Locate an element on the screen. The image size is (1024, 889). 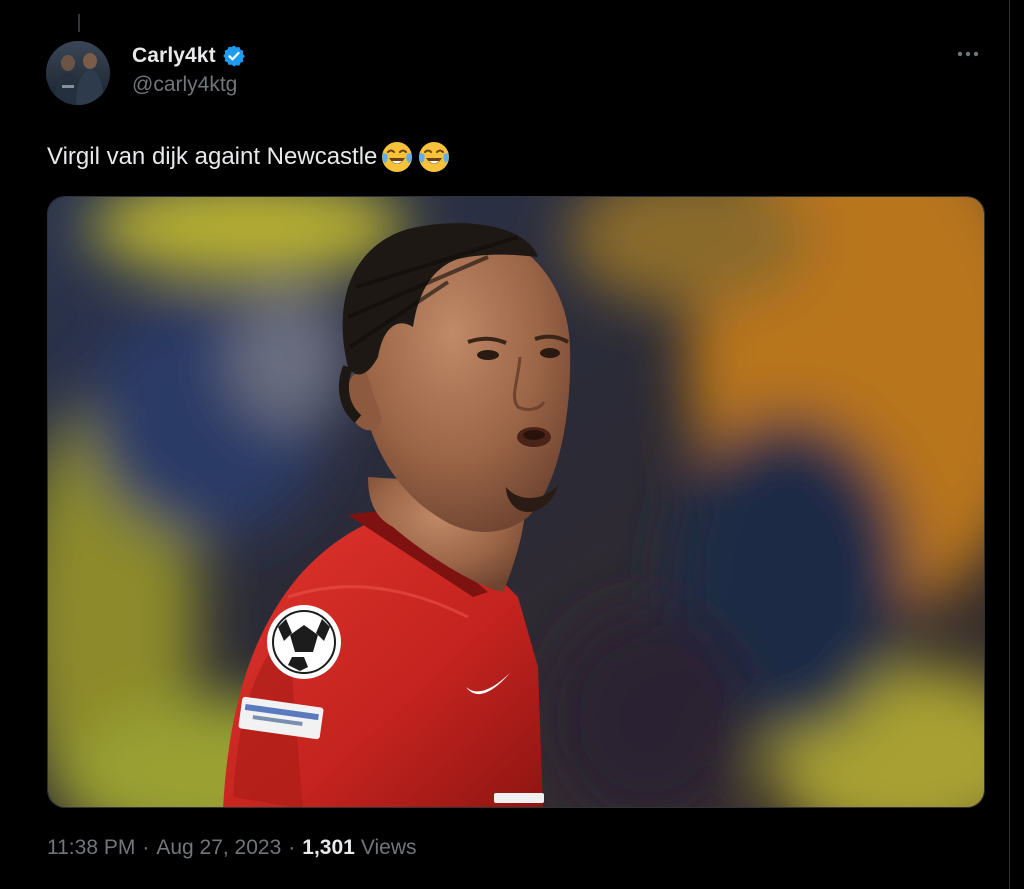
tweet-text: Virgil van dijk againt Newcastle is located at coordinates (249, 157).